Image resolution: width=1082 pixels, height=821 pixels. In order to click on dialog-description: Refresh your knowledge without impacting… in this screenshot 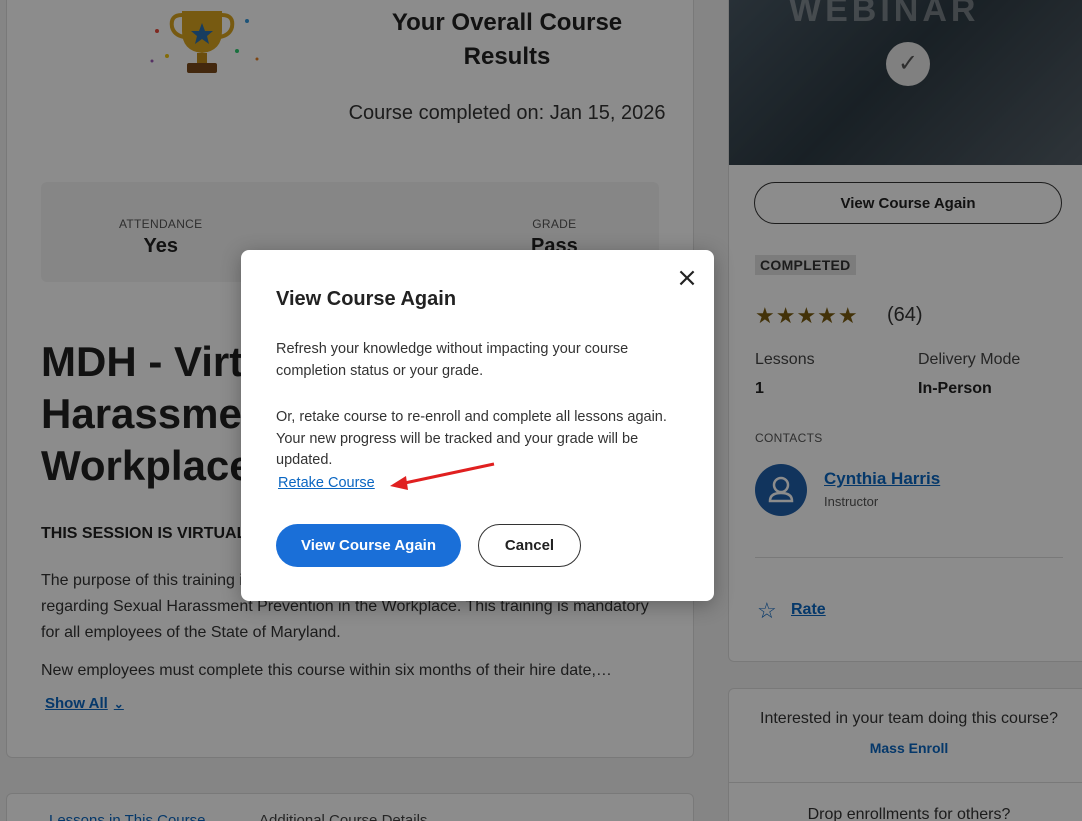, I will do `click(452, 360)`.